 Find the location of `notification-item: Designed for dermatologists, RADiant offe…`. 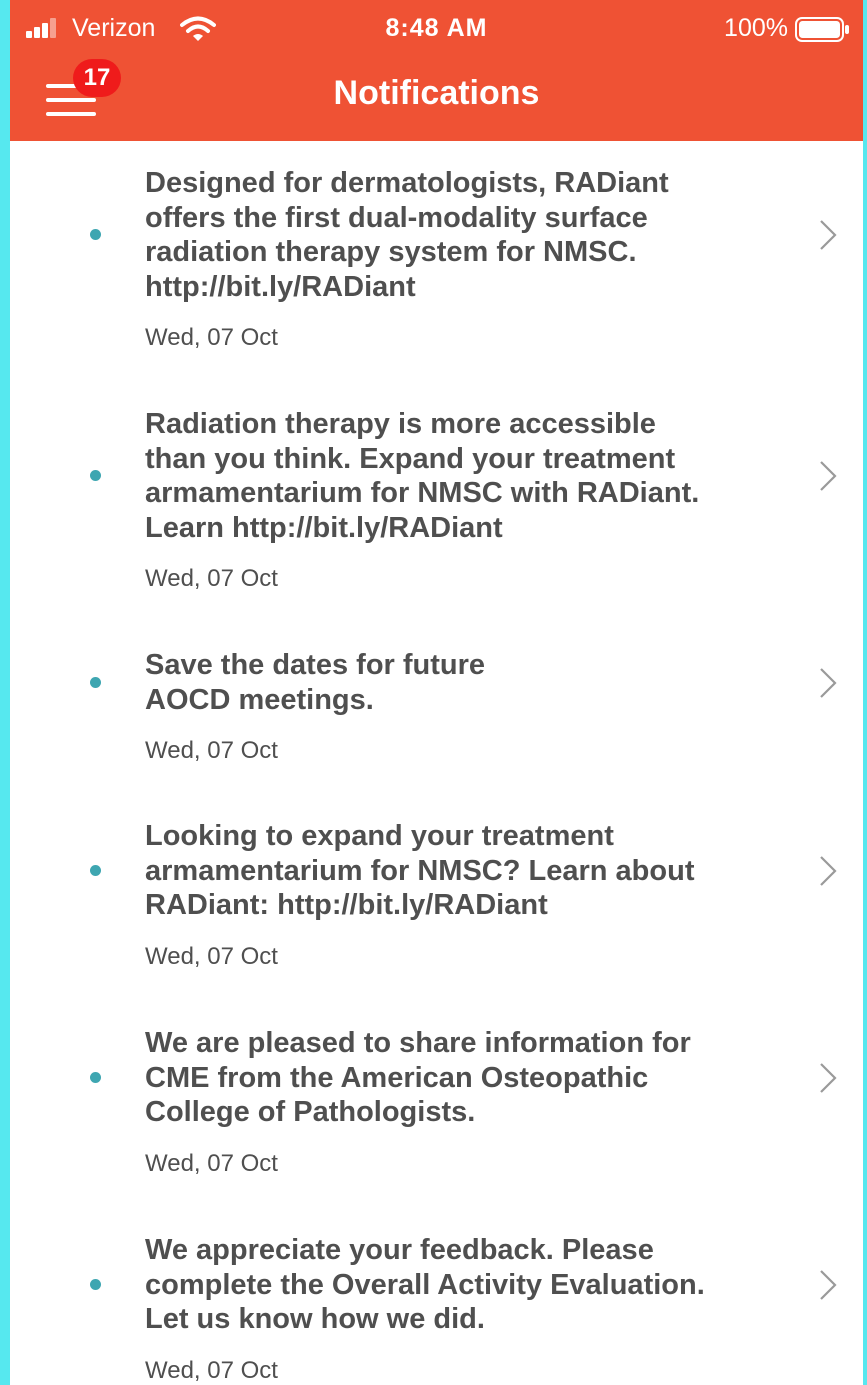

notification-item: Designed for dermatologists, RADiant offe… is located at coordinates (436, 265).